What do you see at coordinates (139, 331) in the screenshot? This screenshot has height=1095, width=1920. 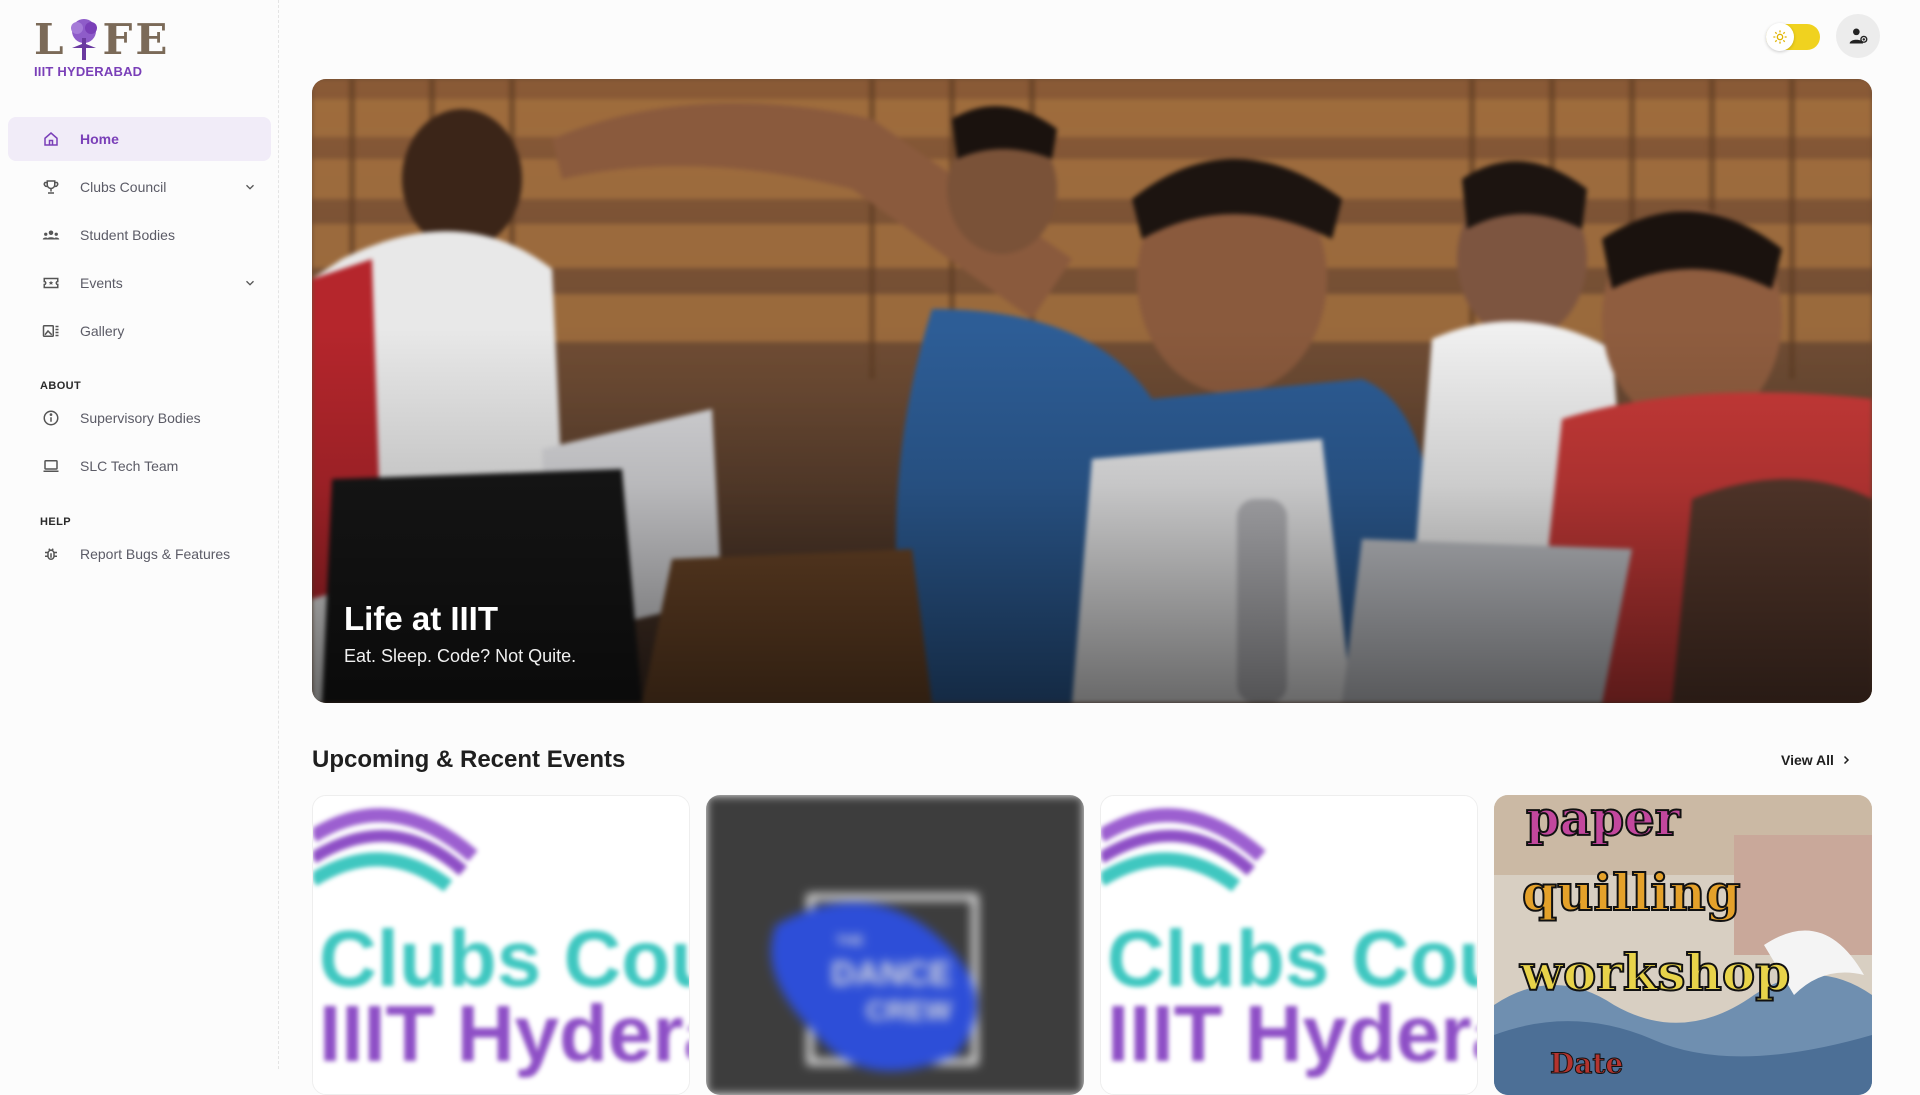 I see `nav-item-gallery: Gallery` at bounding box center [139, 331].